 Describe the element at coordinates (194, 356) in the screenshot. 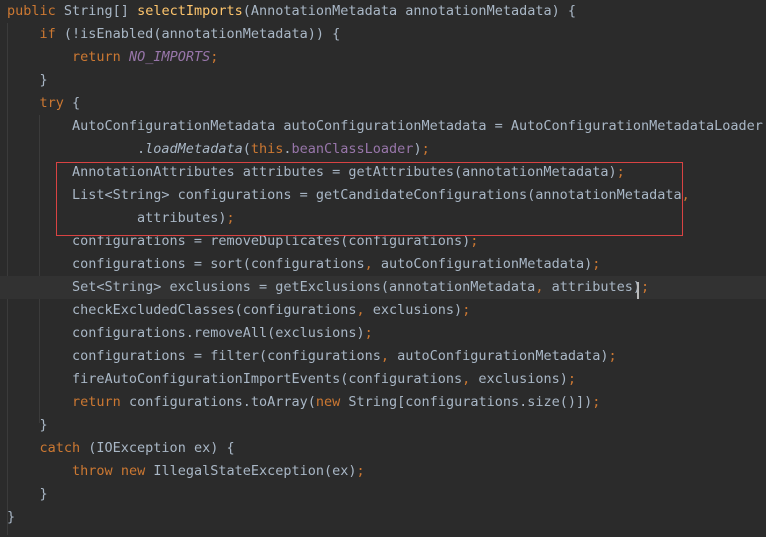

I see `code-token: configurations = filter(configurations` at that location.